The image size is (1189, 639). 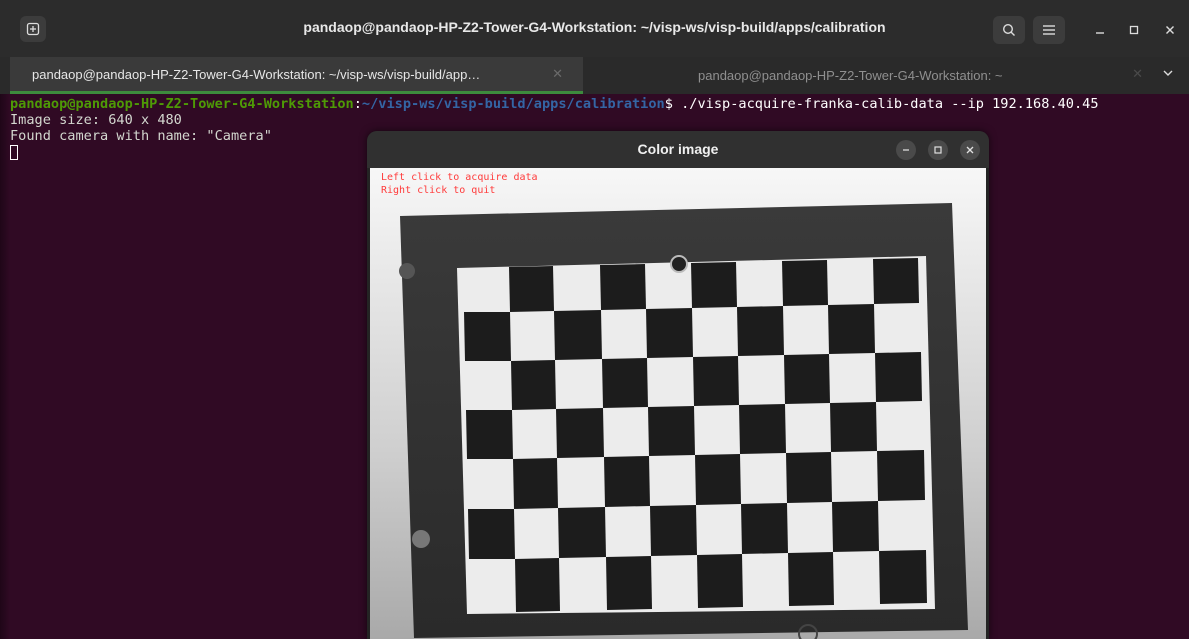 I want to click on close-button, so click(x=1170, y=30).